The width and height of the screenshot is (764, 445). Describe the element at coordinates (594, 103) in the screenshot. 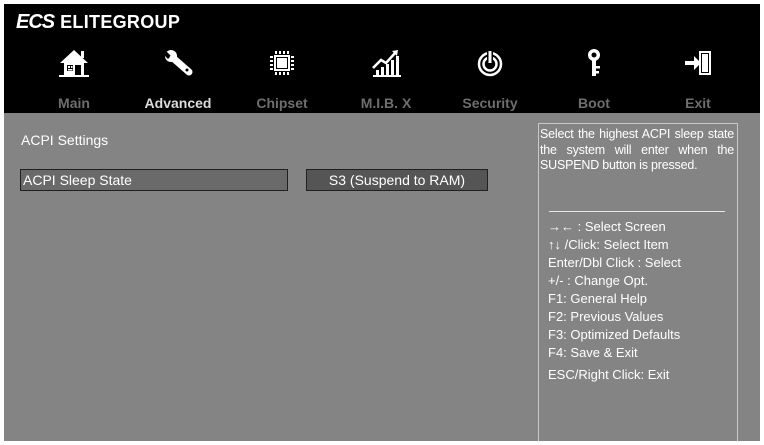

I see `tab-boot-label: Boot` at that location.